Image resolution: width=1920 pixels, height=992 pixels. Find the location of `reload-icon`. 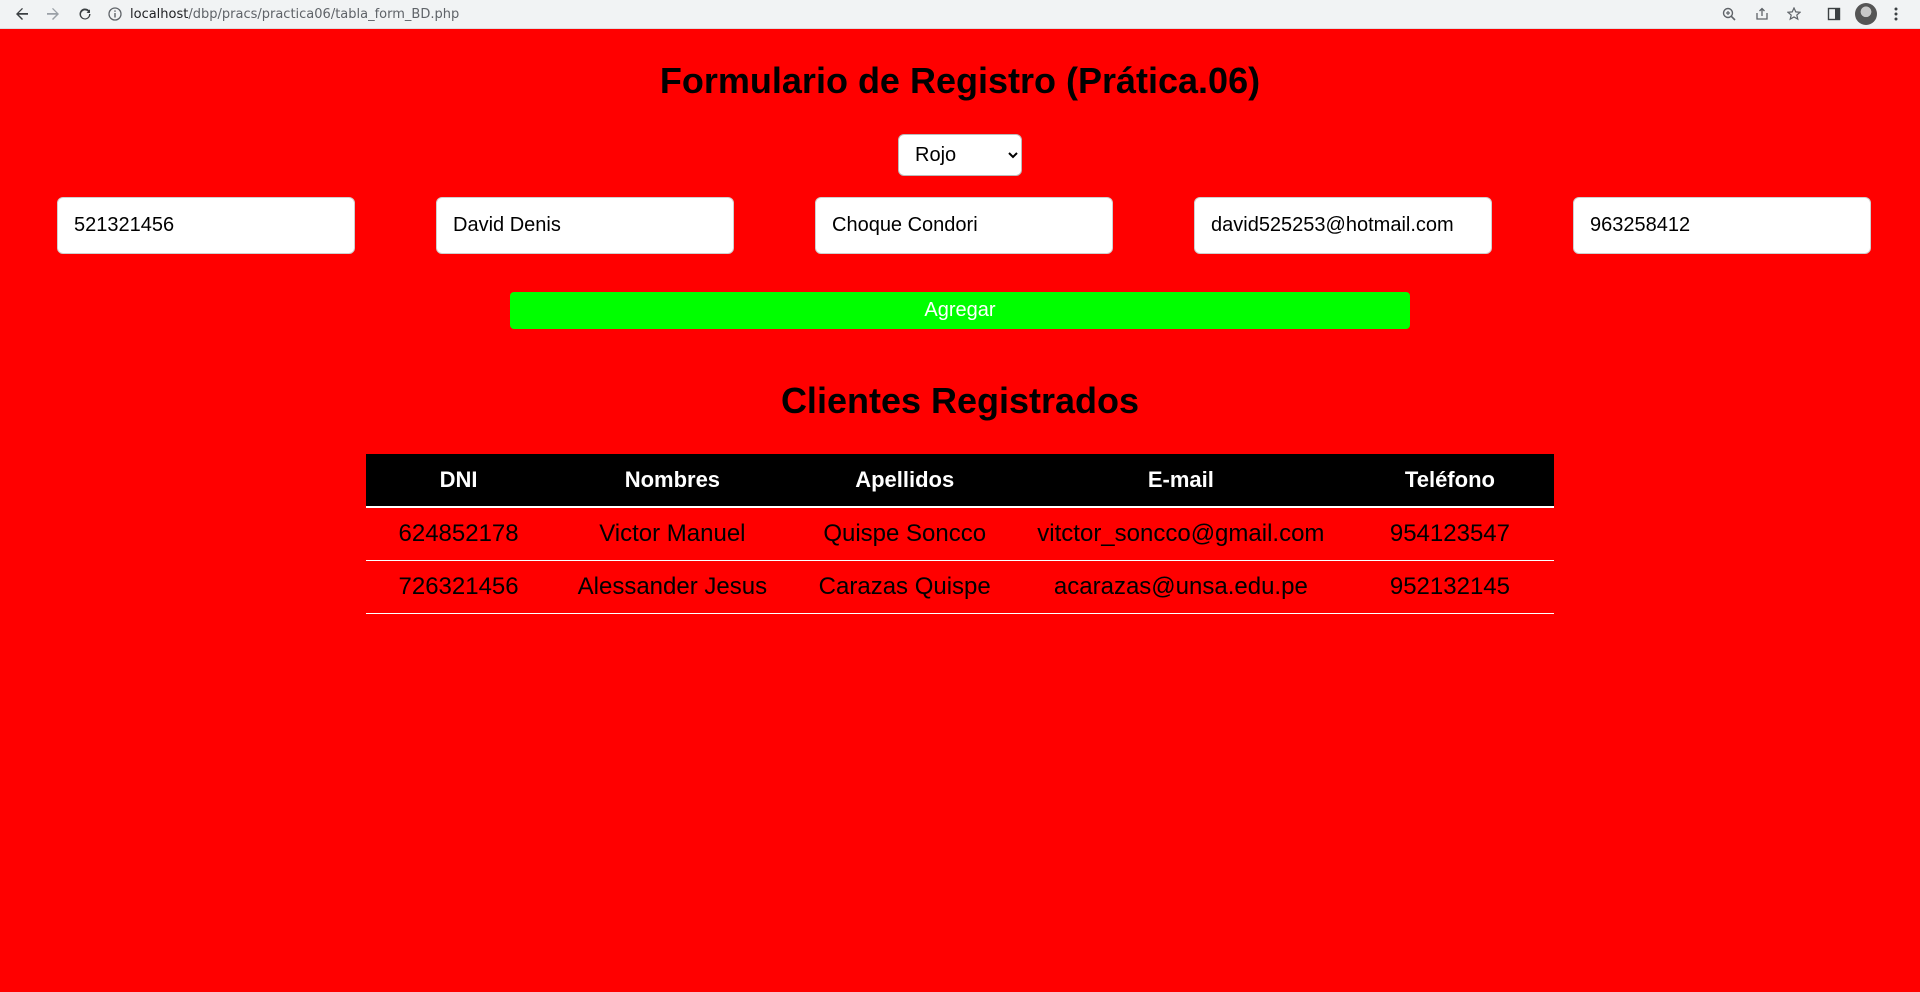

reload-icon is located at coordinates (85, 14).